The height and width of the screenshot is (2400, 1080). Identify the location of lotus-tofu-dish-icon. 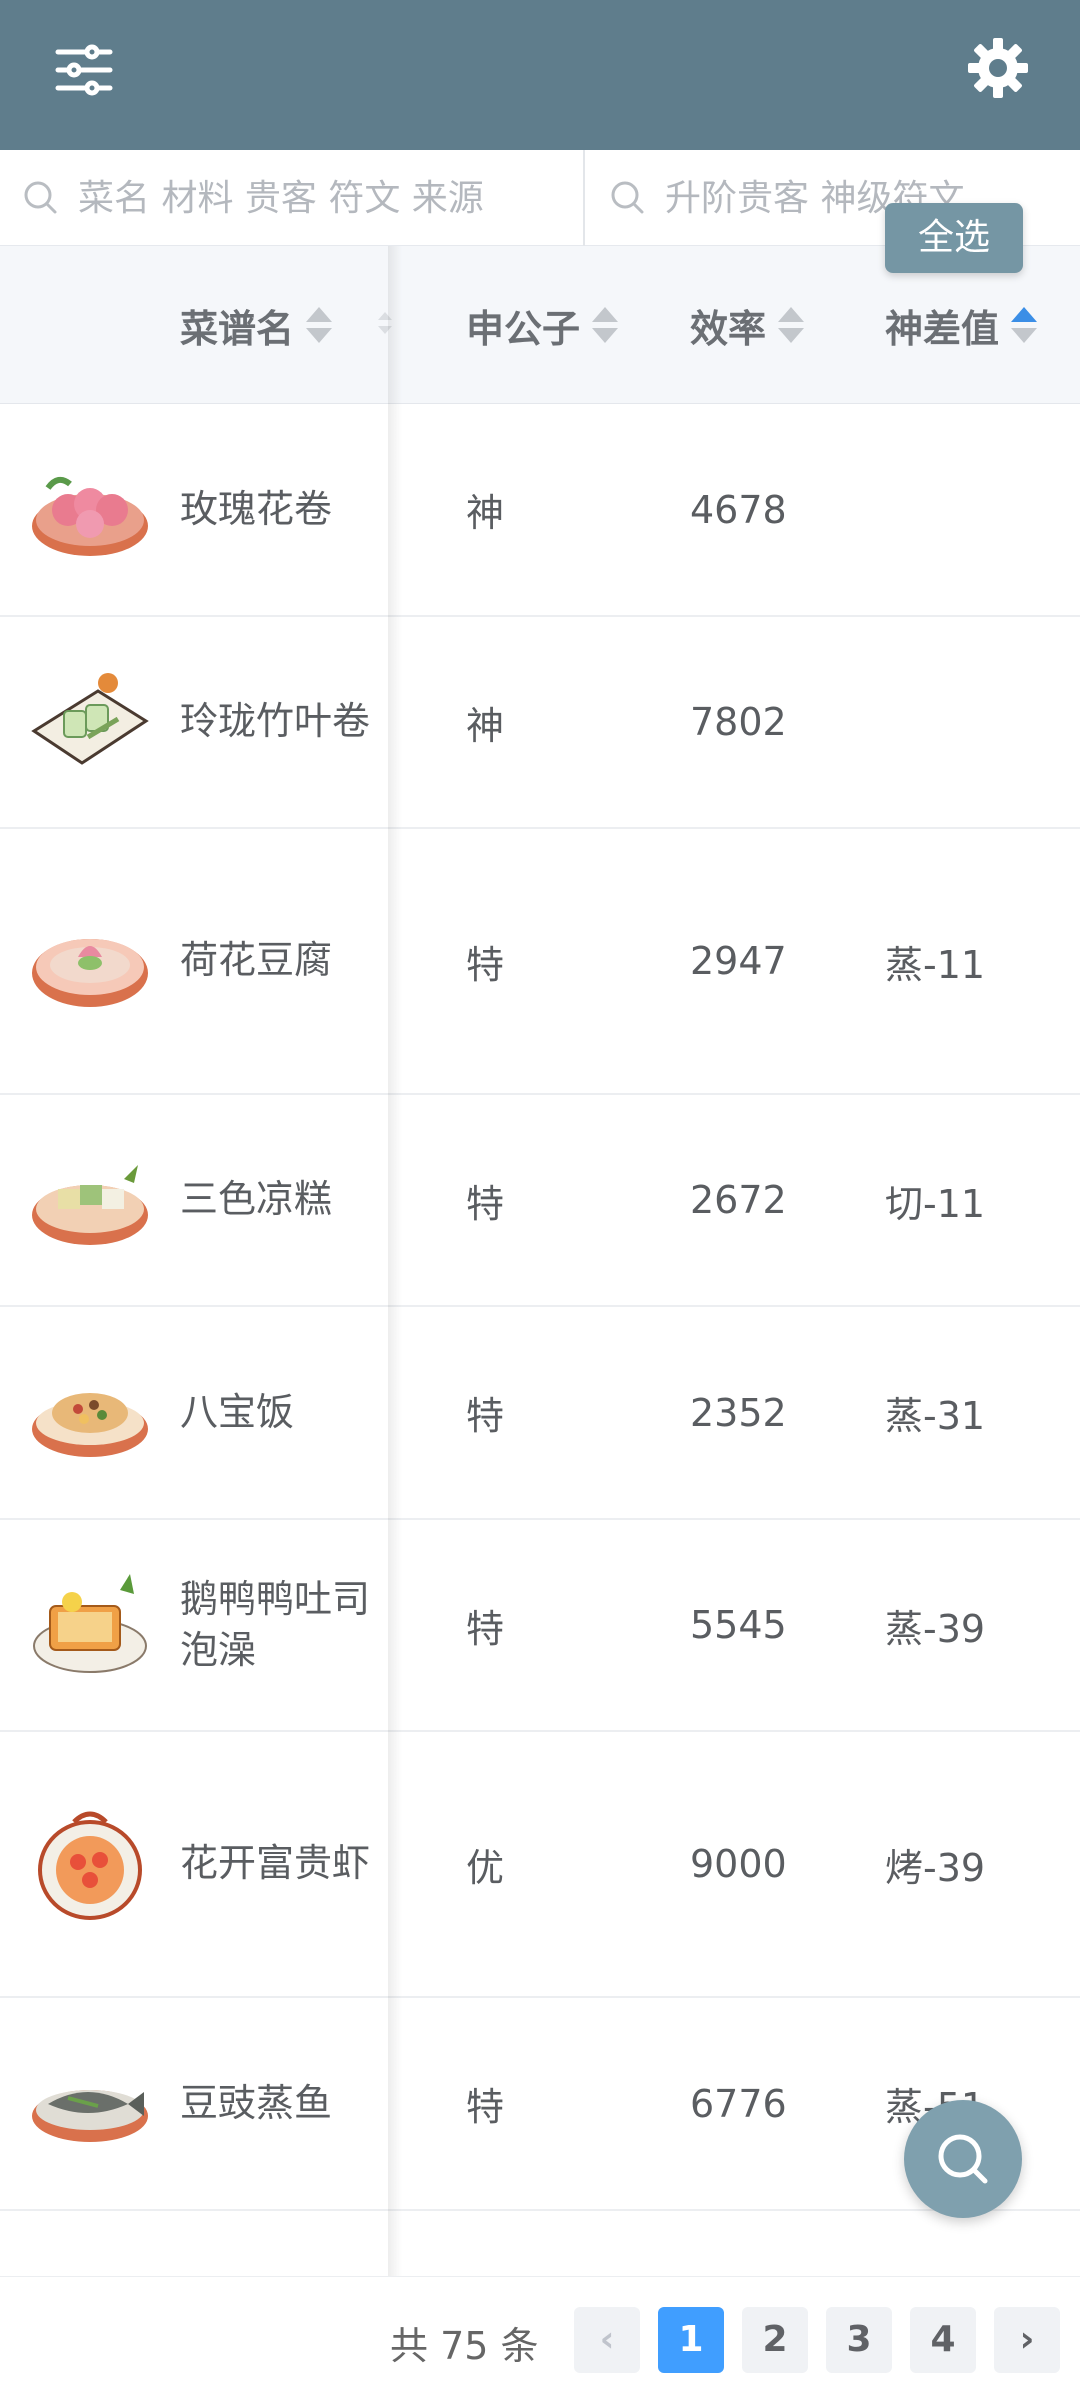
(90, 973).